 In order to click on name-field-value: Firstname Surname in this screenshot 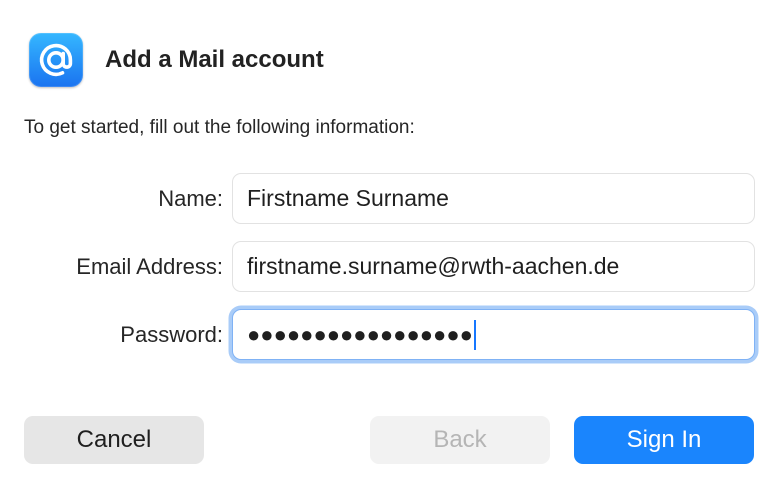, I will do `click(348, 198)`.